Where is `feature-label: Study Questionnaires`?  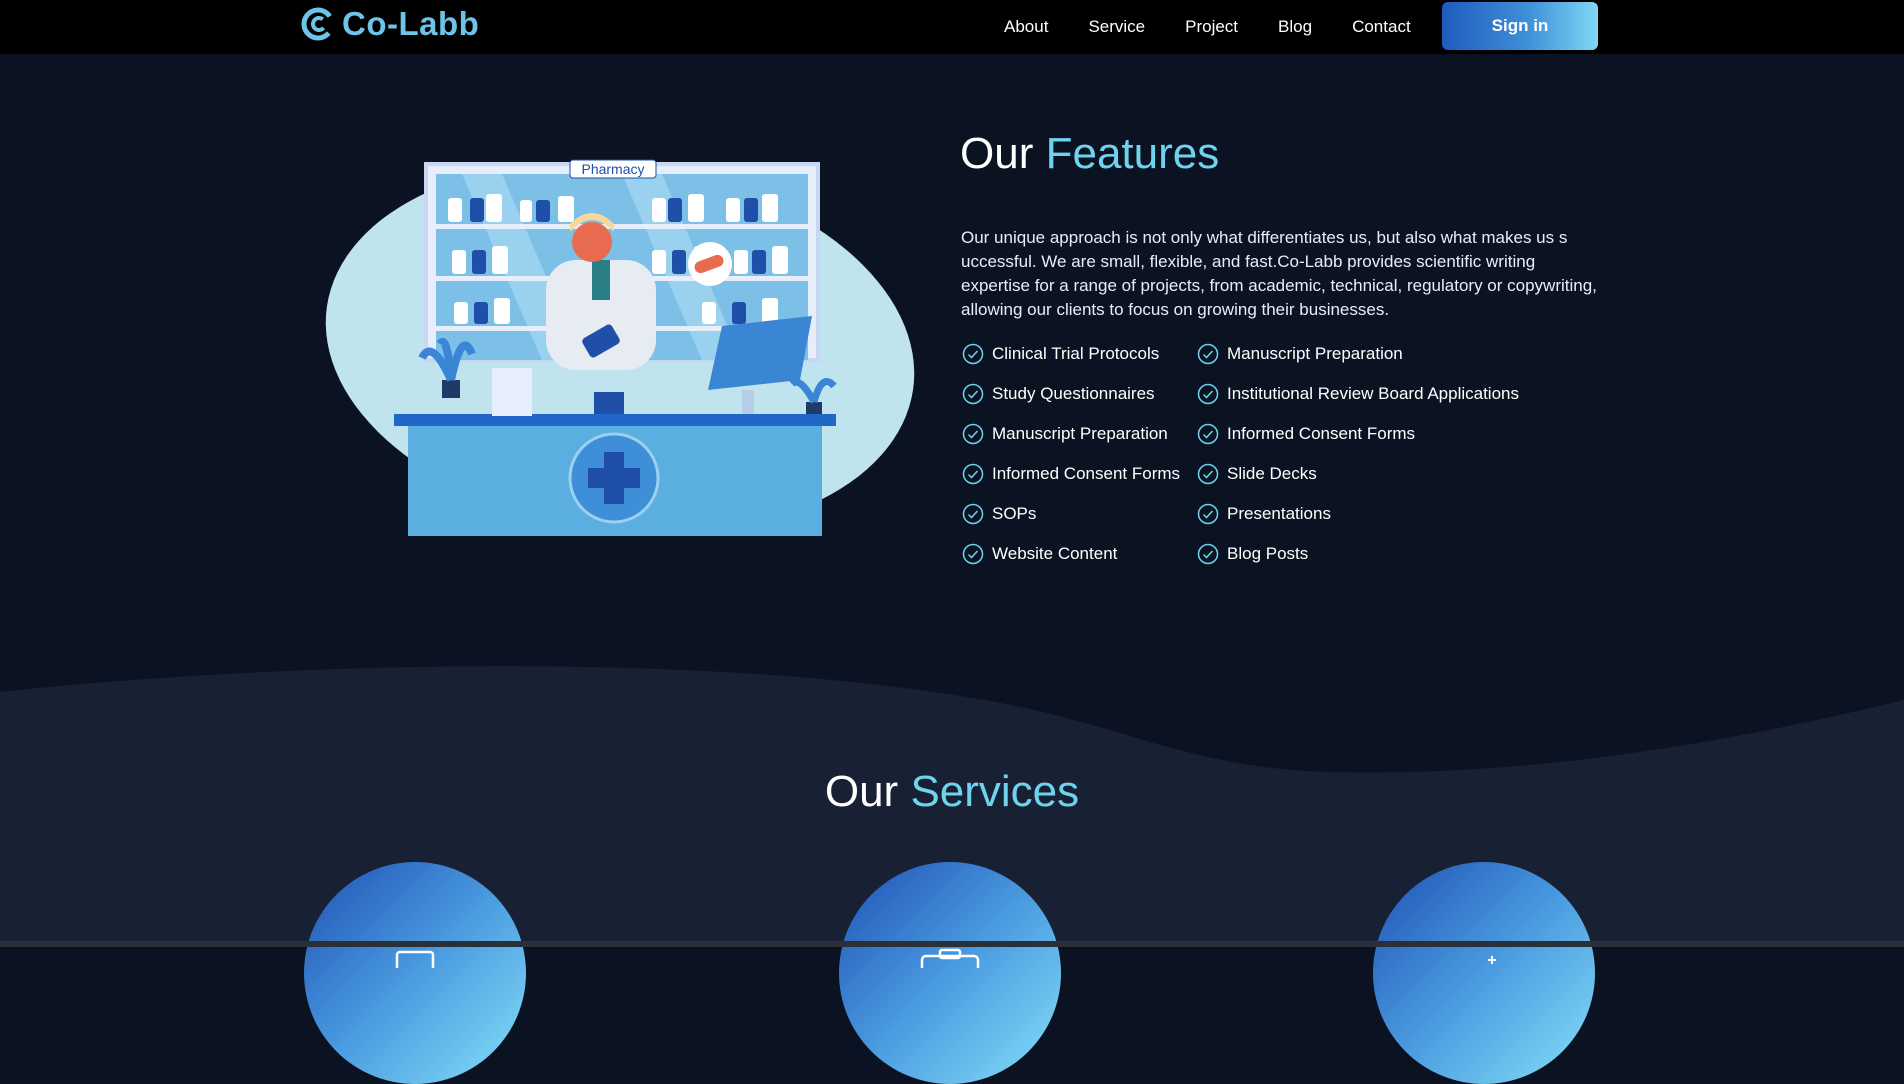
feature-label: Study Questionnaires is located at coordinates (1073, 393).